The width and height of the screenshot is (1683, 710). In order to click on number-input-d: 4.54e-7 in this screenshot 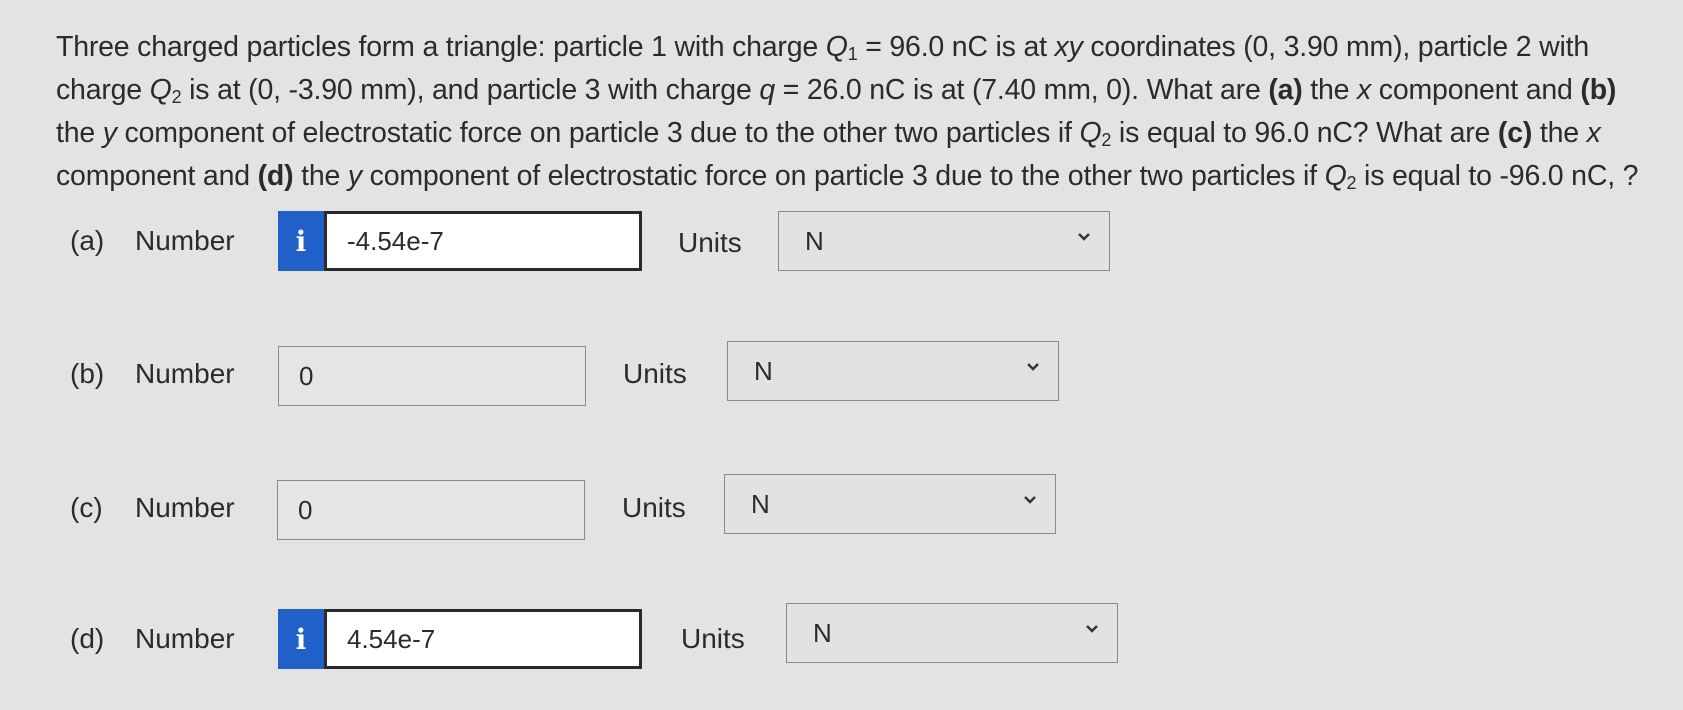, I will do `click(483, 639)`.